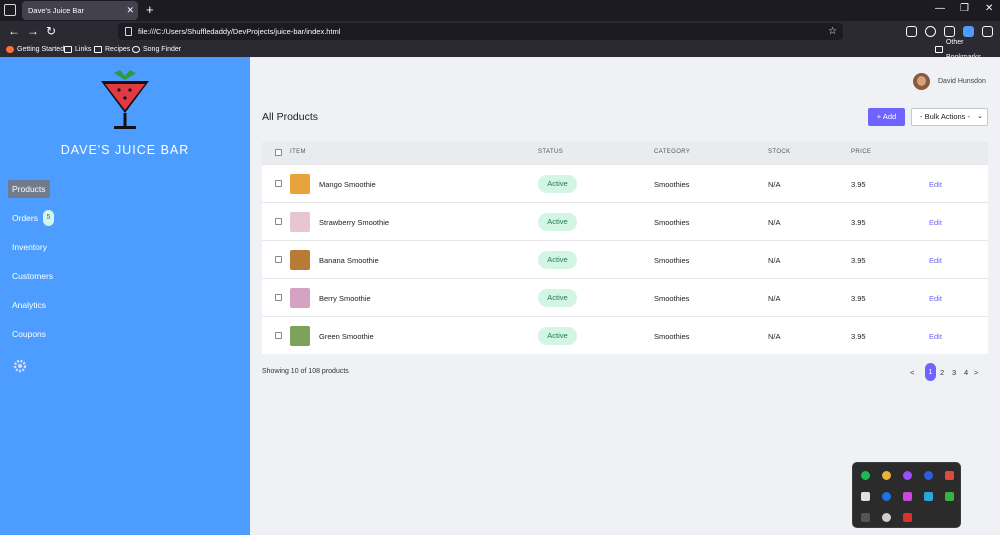 Image resolution: width=1000 pixels, height=535 pixels. Describe the element at coordinates (980, 116) in the screenshot. I see `chevron-down-icon: ⌄` at that location.